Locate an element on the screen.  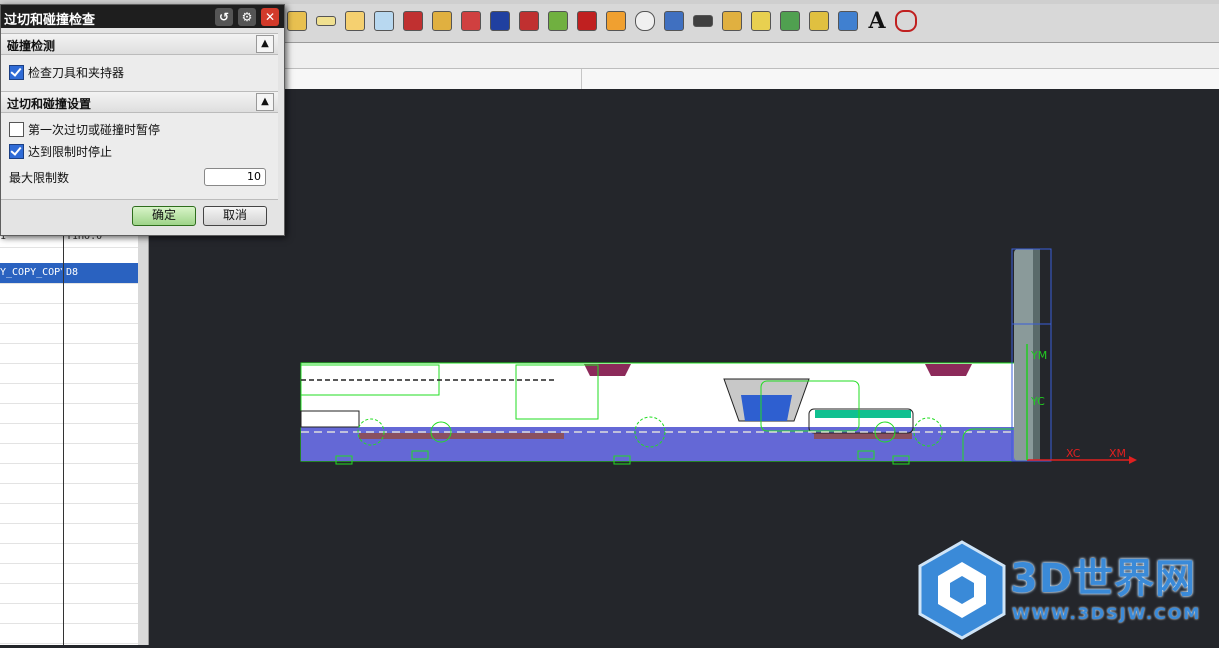
gouge-check-icon is located at coordinates (761, 21).